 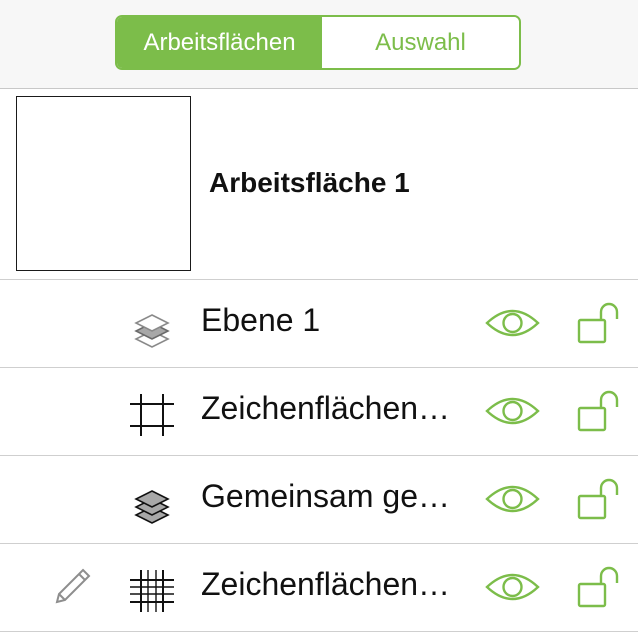 I want to click on layer-row: Ebene 1, so click(x=319, y=324).